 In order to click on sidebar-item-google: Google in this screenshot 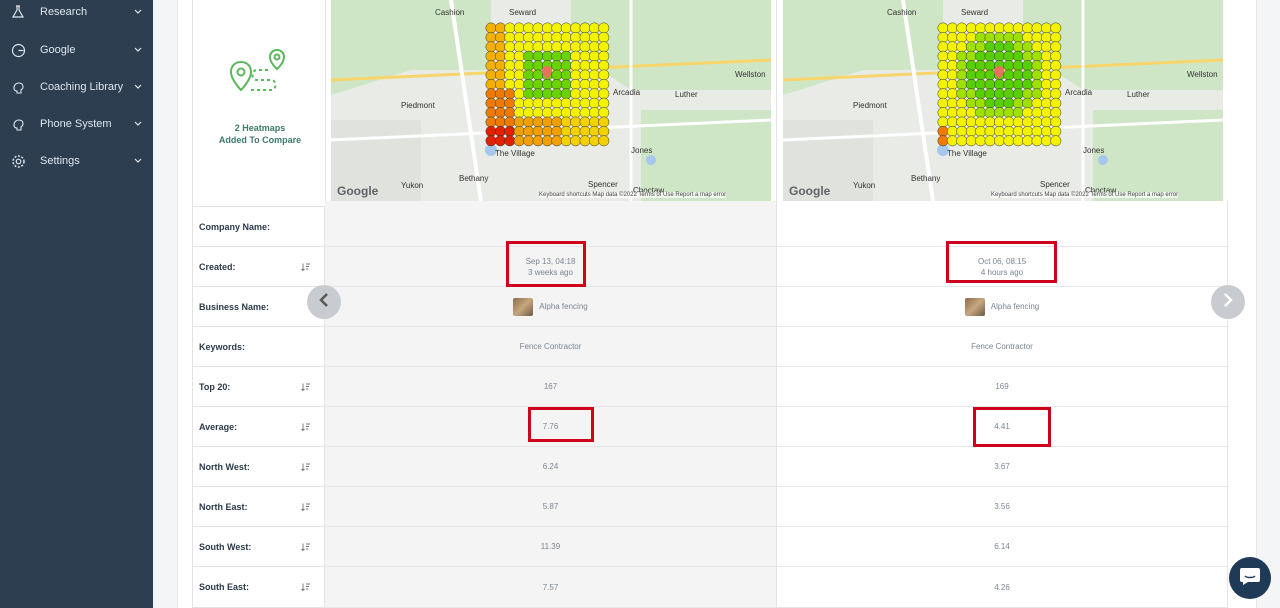, I will do `click(76, 50)`.